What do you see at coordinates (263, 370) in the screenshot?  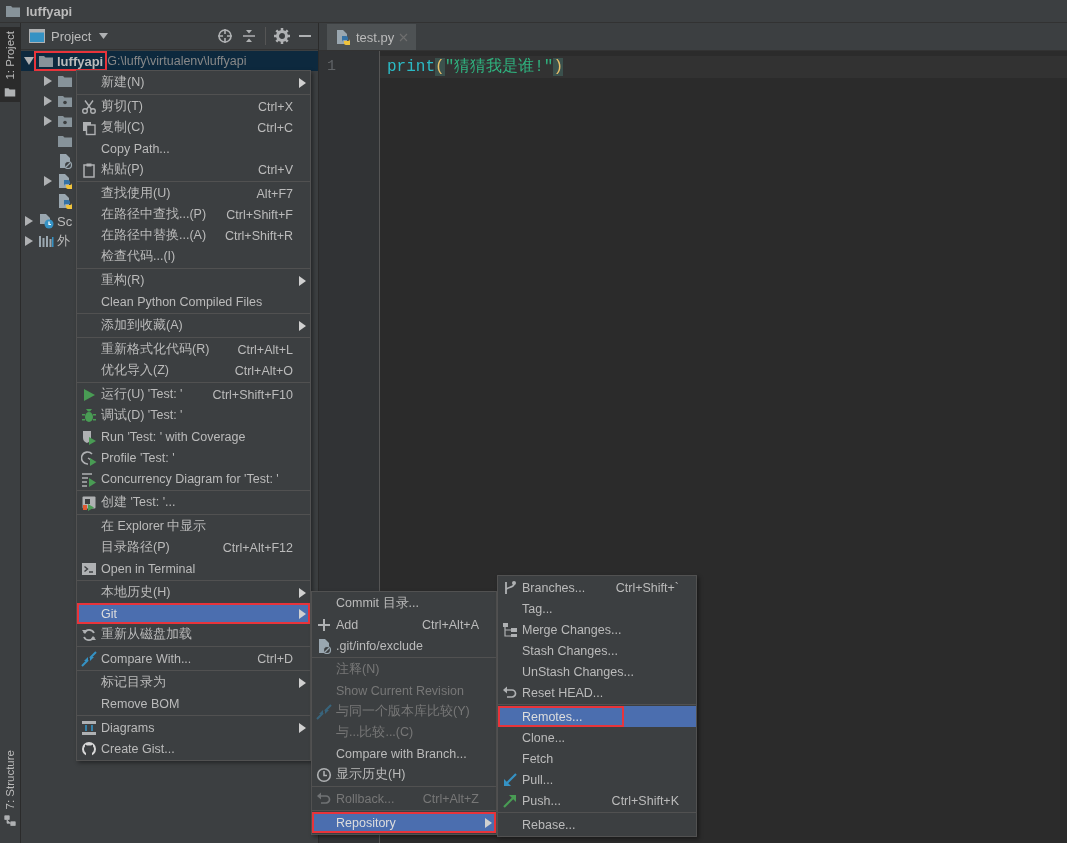 I see `shortcut-label: Ctrl+Alt+O` at bounding box center [263, 370].